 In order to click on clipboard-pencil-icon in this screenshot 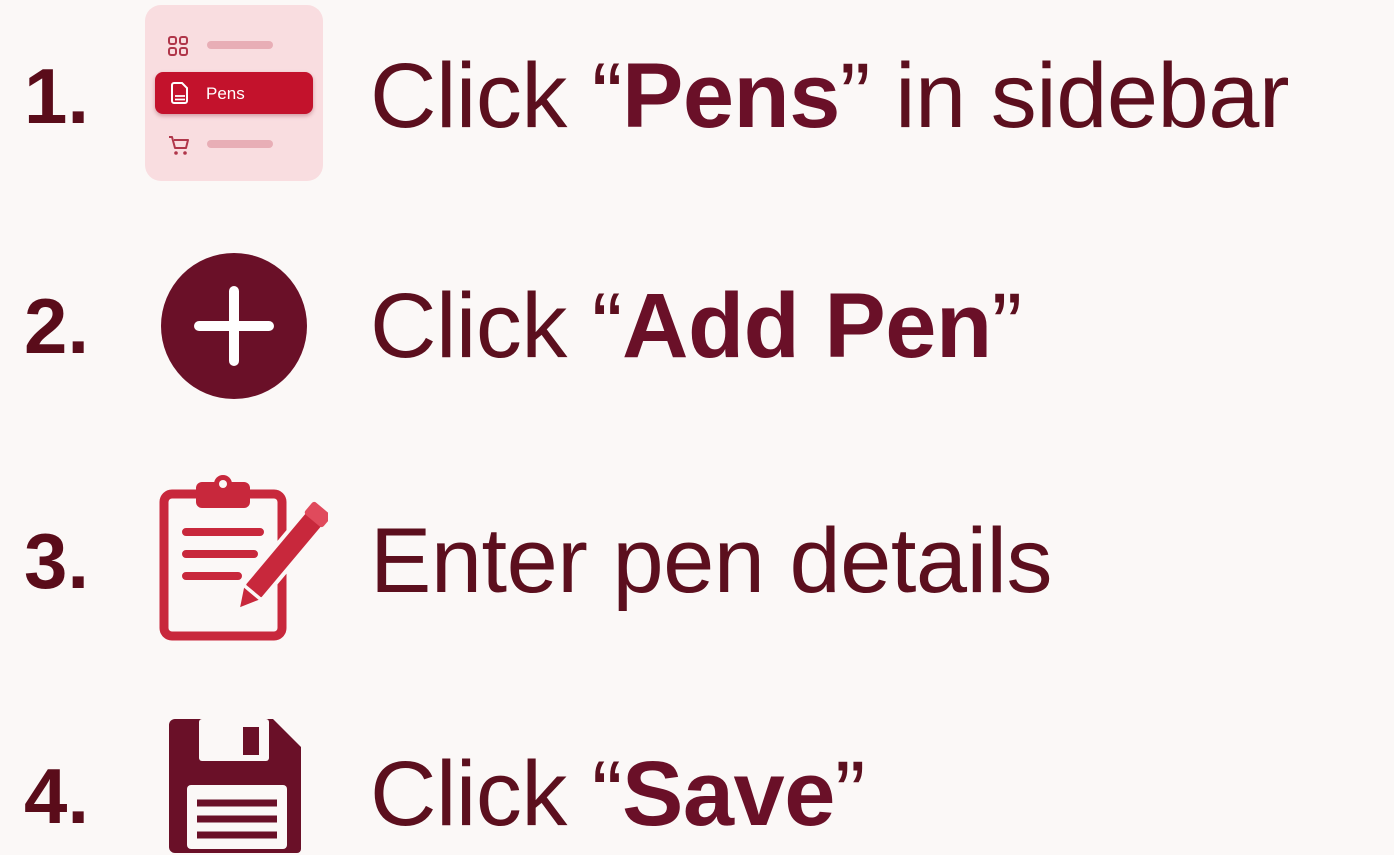, I will do `click(243, 558)`.